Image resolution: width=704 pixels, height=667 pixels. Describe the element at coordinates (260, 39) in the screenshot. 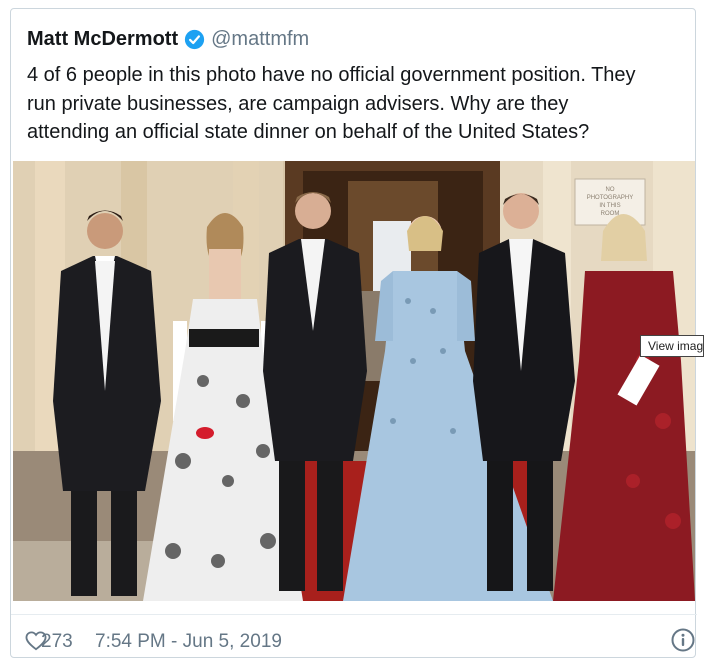

I see `author-handle: @mattmfm` at that location.